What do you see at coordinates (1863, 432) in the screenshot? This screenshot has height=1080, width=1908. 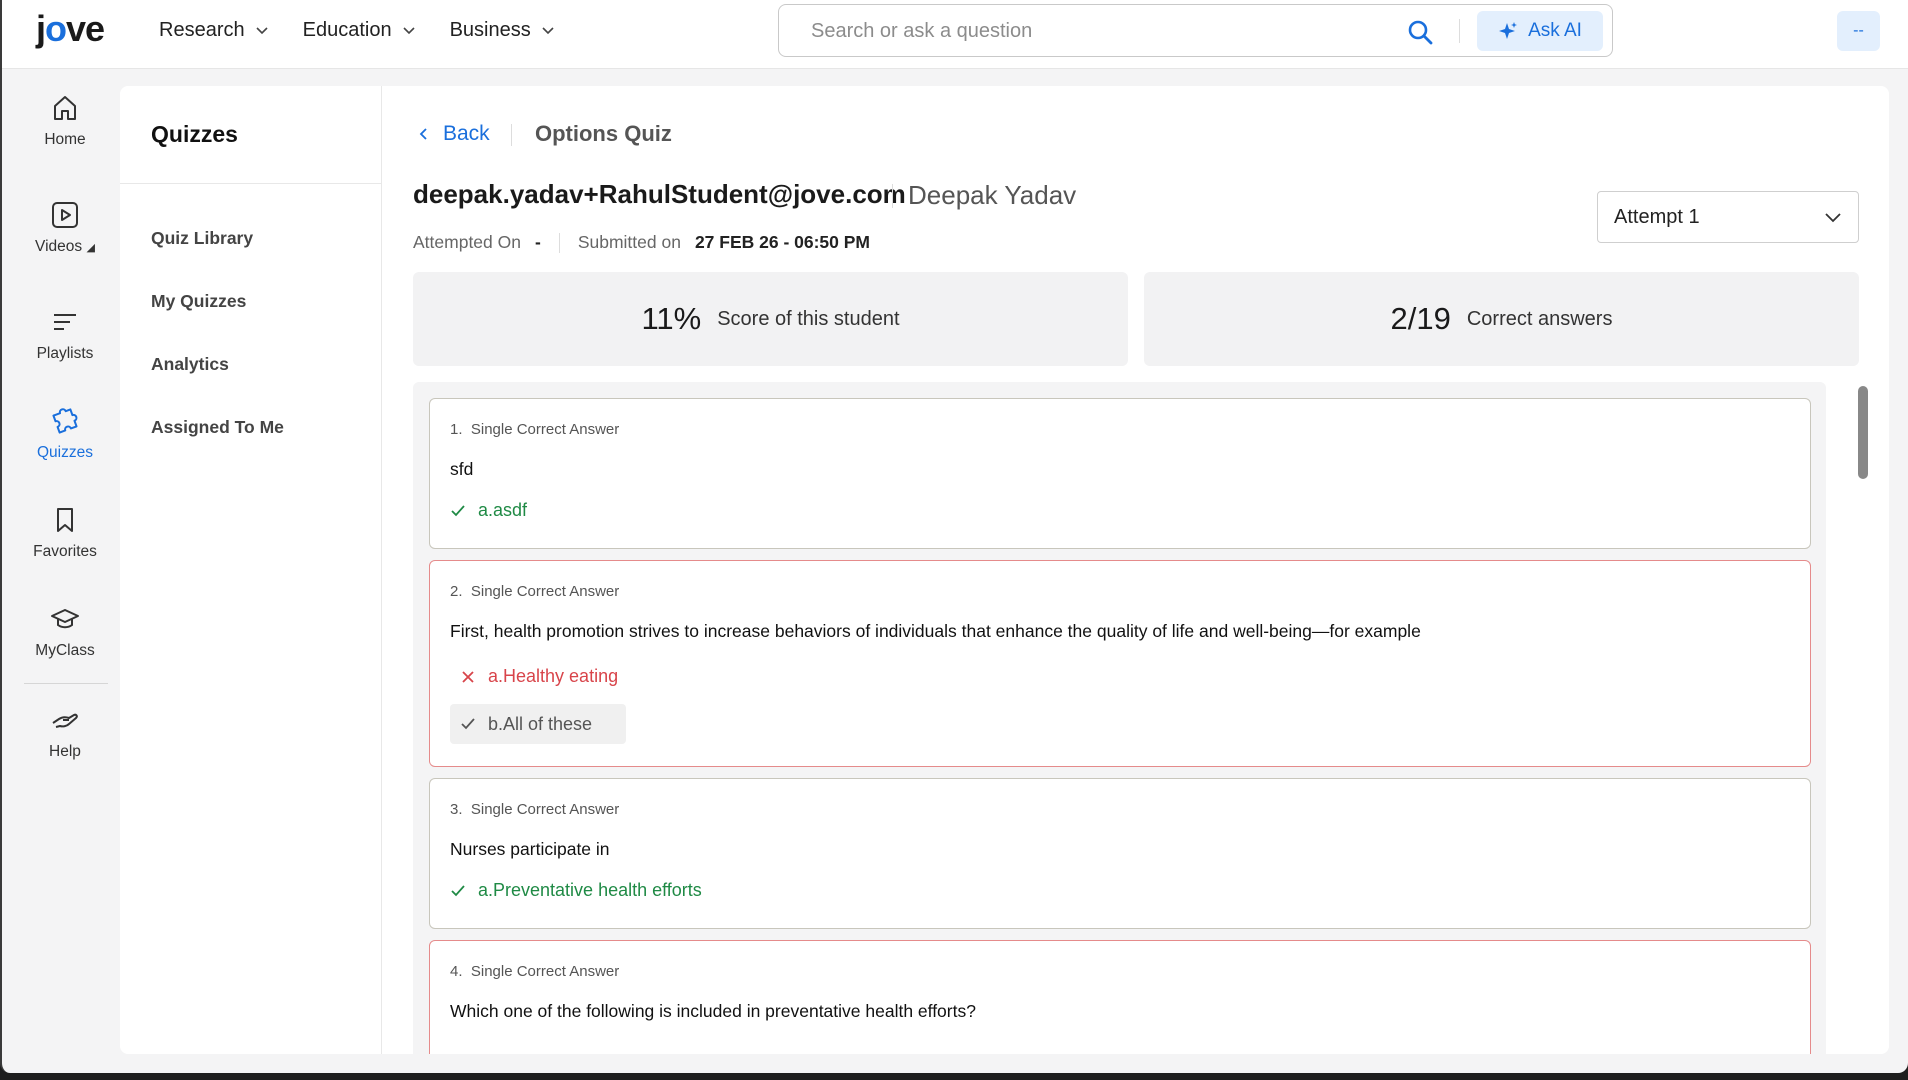 I see `question-list-scrollbar` at bounding box center [1863, 432].